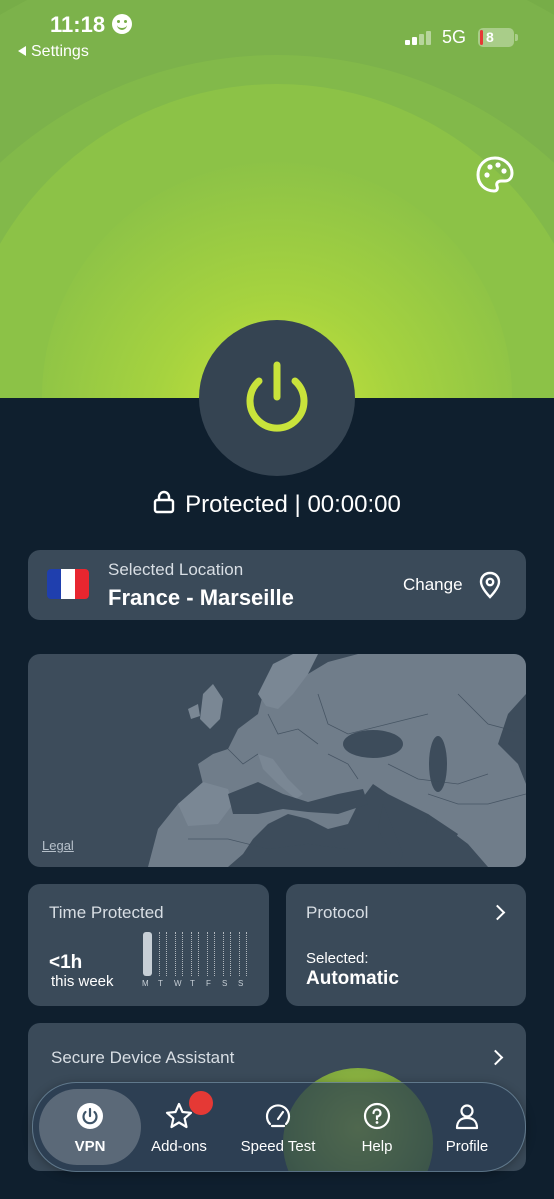 The width and height of the screenshot is (554, 1199). I want to click on speedometer-icon, so click(278, 1116).